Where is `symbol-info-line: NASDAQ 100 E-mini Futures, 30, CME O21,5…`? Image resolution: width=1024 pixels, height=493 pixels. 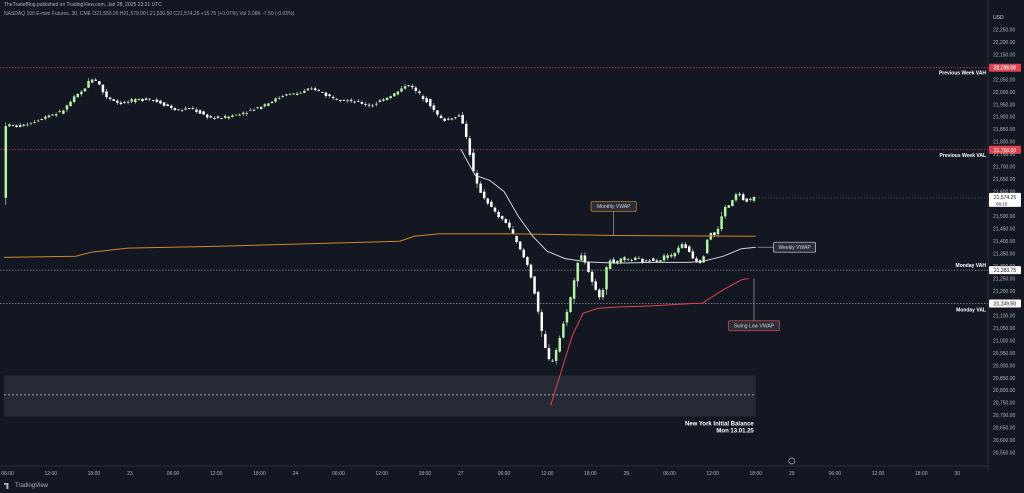
symbol-info-line: NASDAQ 100 E-mini Futures, 30, CME O21,5… is located at coordinates (149, 14).